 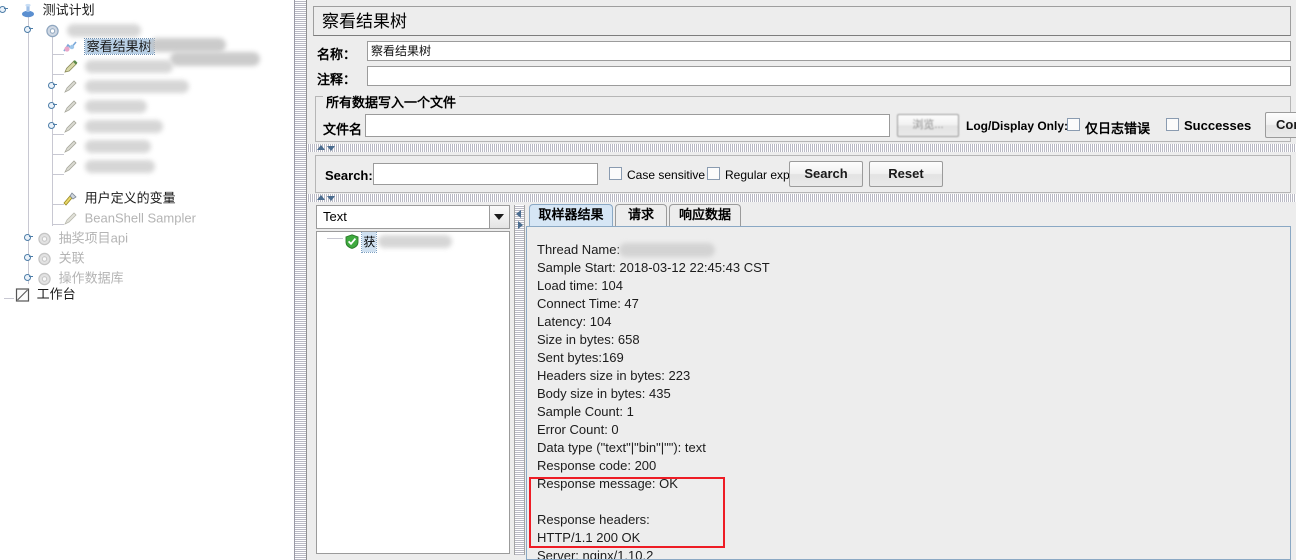 I want to click on tree-node-workbench: 工作台, so click(x=45, y=294).